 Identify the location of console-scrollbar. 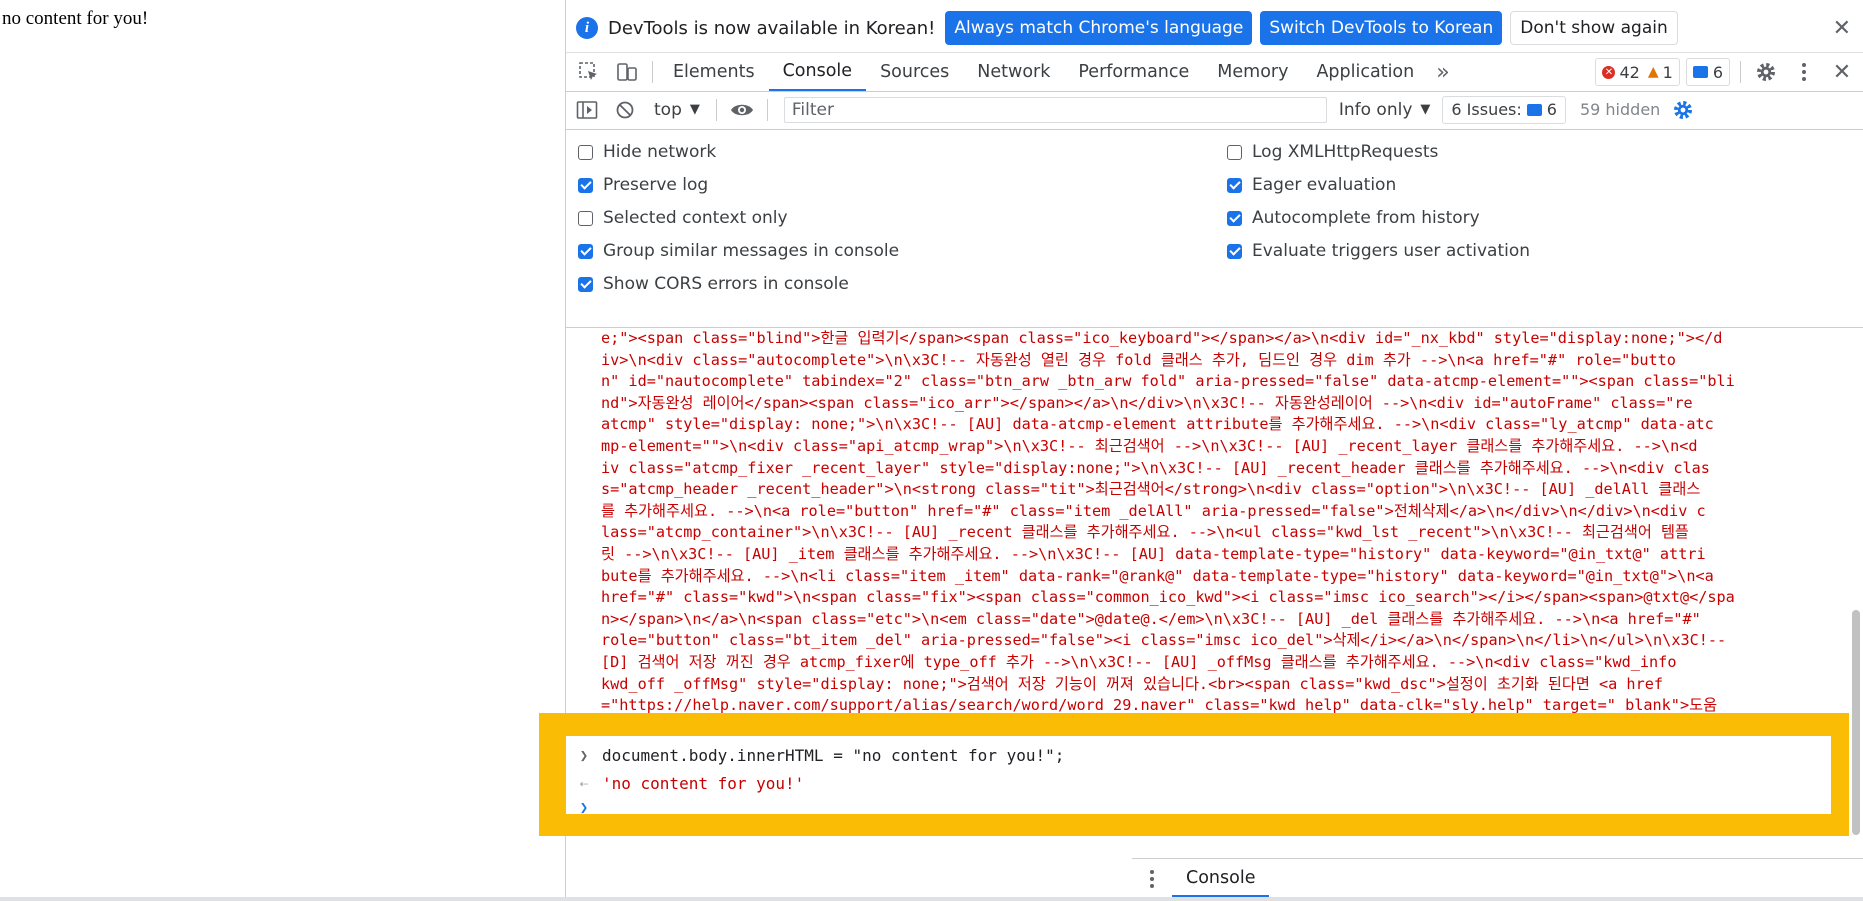
(1856, 590).